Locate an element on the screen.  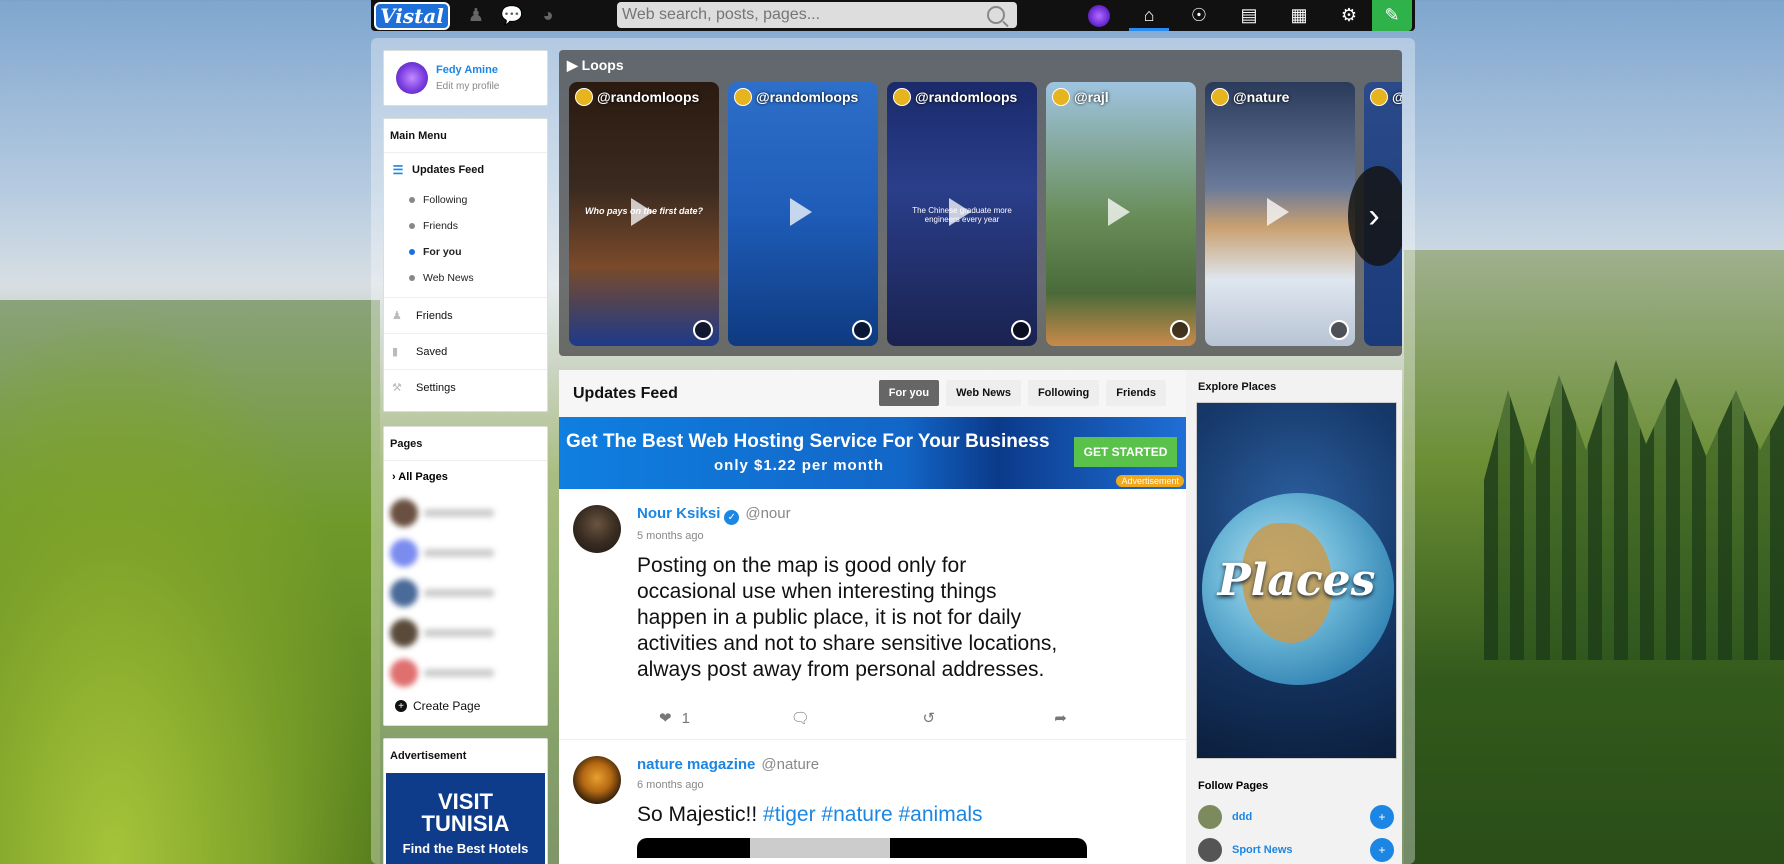
hashtag-link: #tiger is located at coordinates (789, 814).